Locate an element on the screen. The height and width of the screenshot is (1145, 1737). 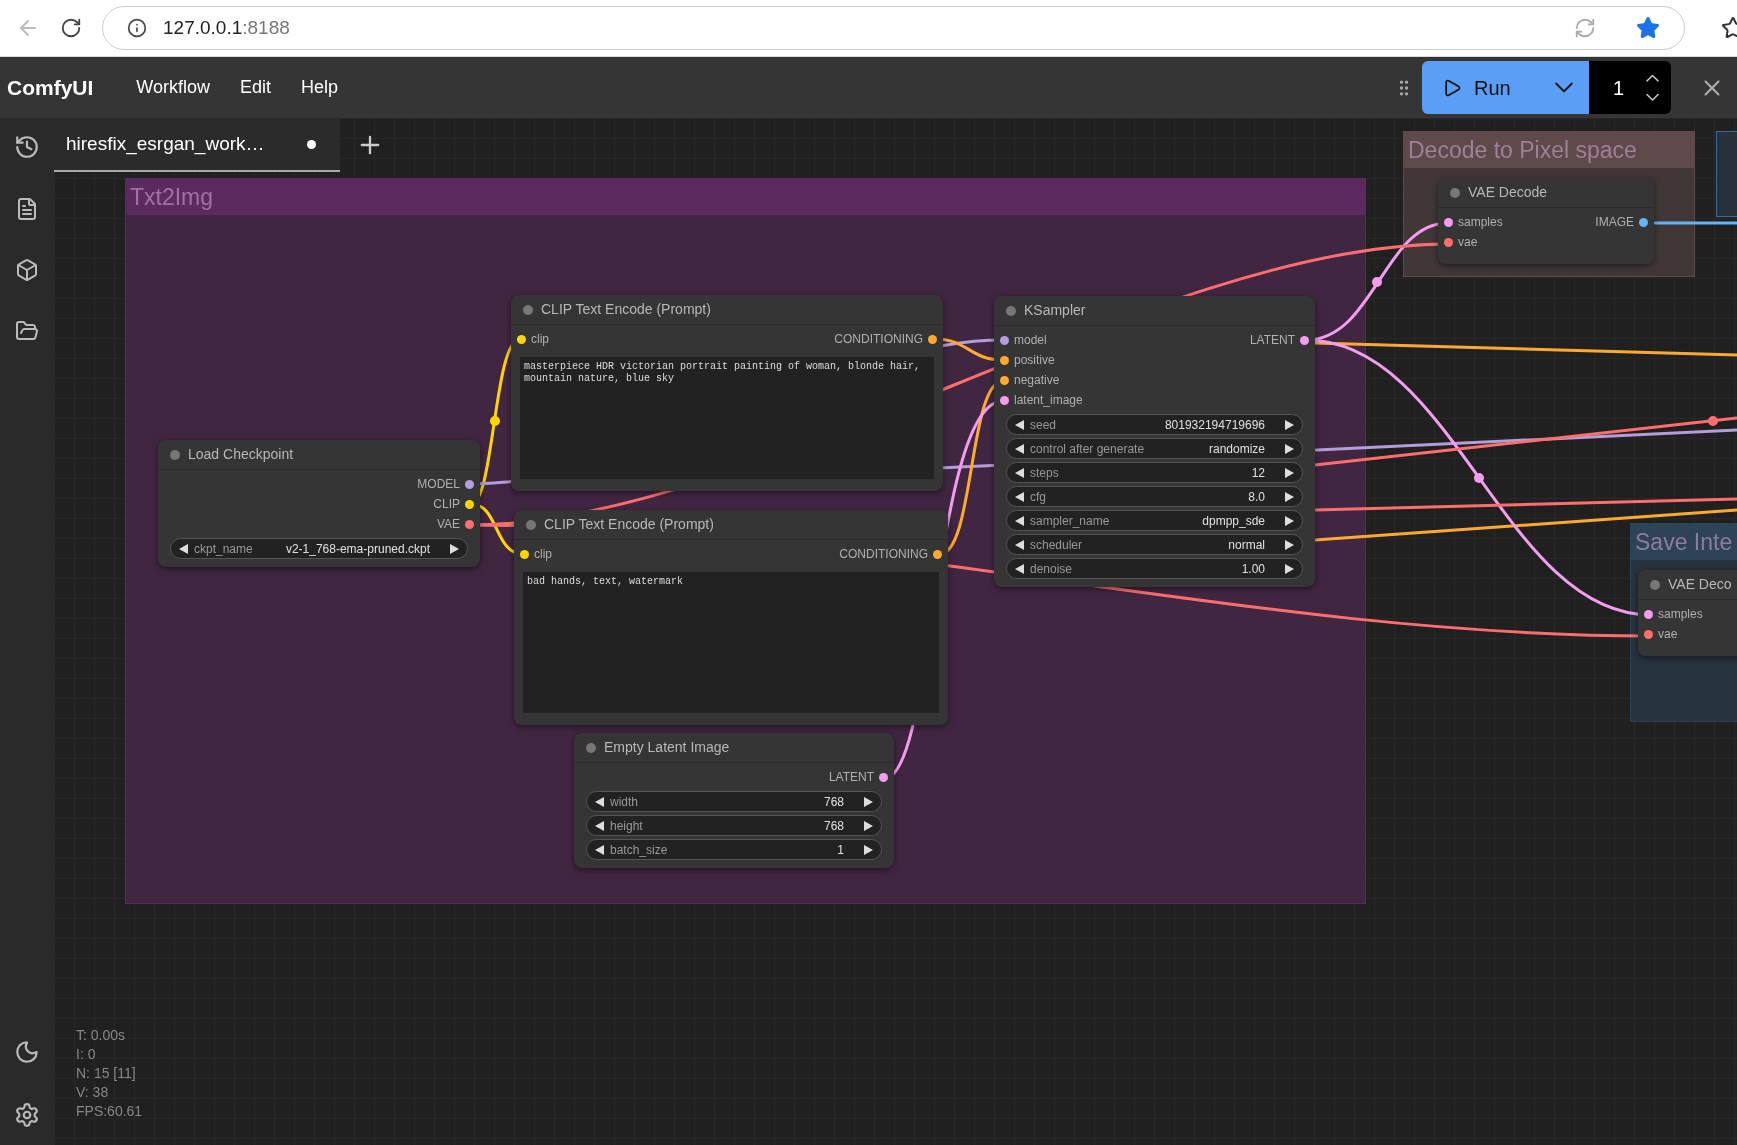
number-widget: batch_size 1 is located at coordinates (734, 849).